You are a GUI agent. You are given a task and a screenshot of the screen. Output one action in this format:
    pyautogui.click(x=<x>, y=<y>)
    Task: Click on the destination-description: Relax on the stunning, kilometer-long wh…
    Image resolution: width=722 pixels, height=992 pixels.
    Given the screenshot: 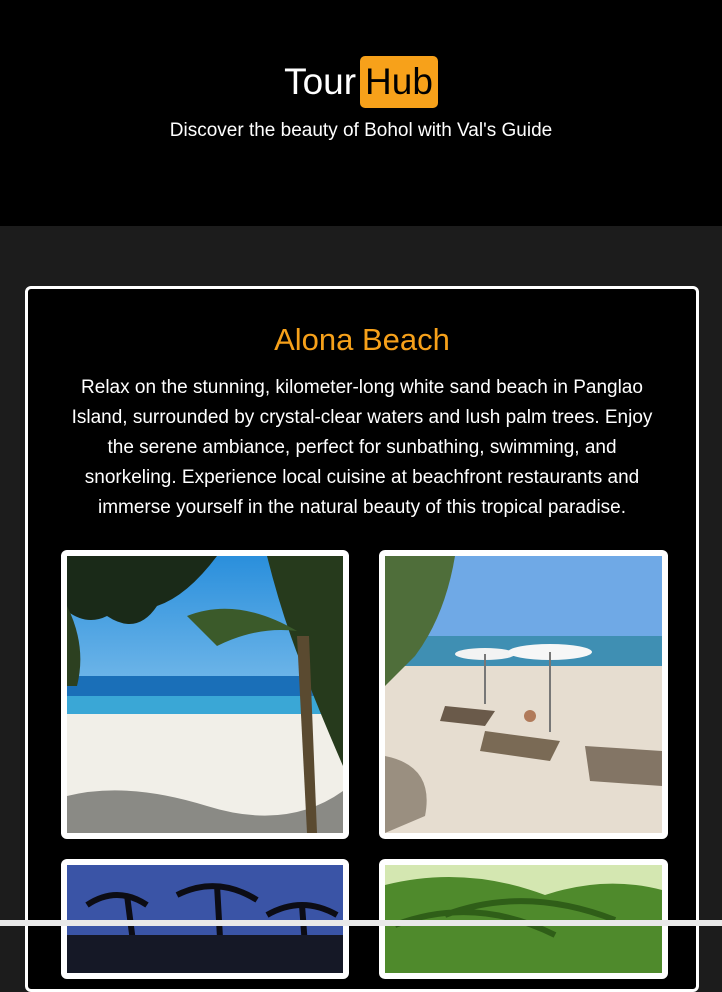 What is the action you would take?
    pyautogui.click(x=362, y=447)
    